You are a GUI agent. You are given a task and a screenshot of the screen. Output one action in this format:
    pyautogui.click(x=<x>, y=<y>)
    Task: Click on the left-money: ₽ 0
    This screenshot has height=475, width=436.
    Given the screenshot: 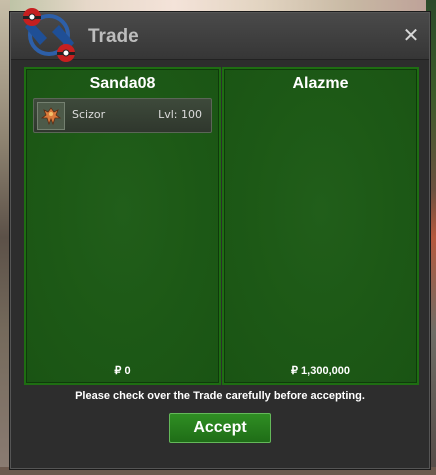 What is the action you would take?
    pyautogui.click(x=122, y=371)
    